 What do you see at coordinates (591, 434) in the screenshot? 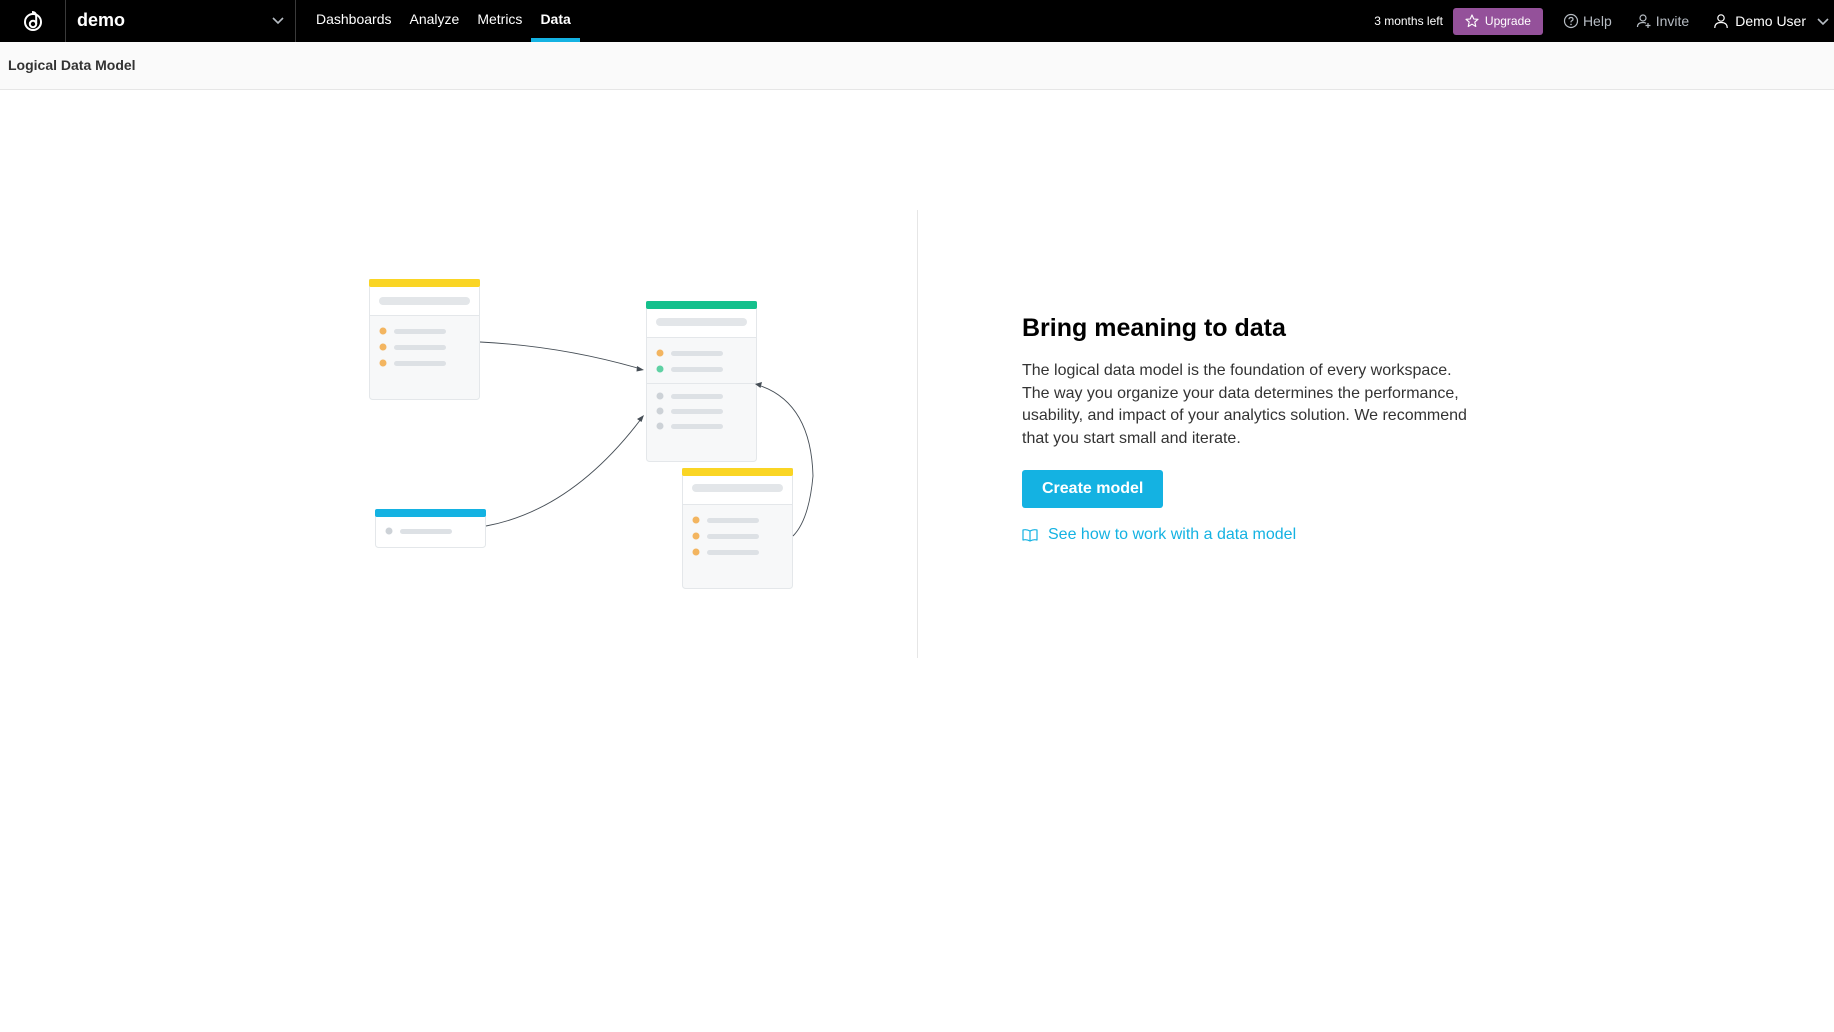
I see `data-model-illustration` at bounding box center [591, 434].